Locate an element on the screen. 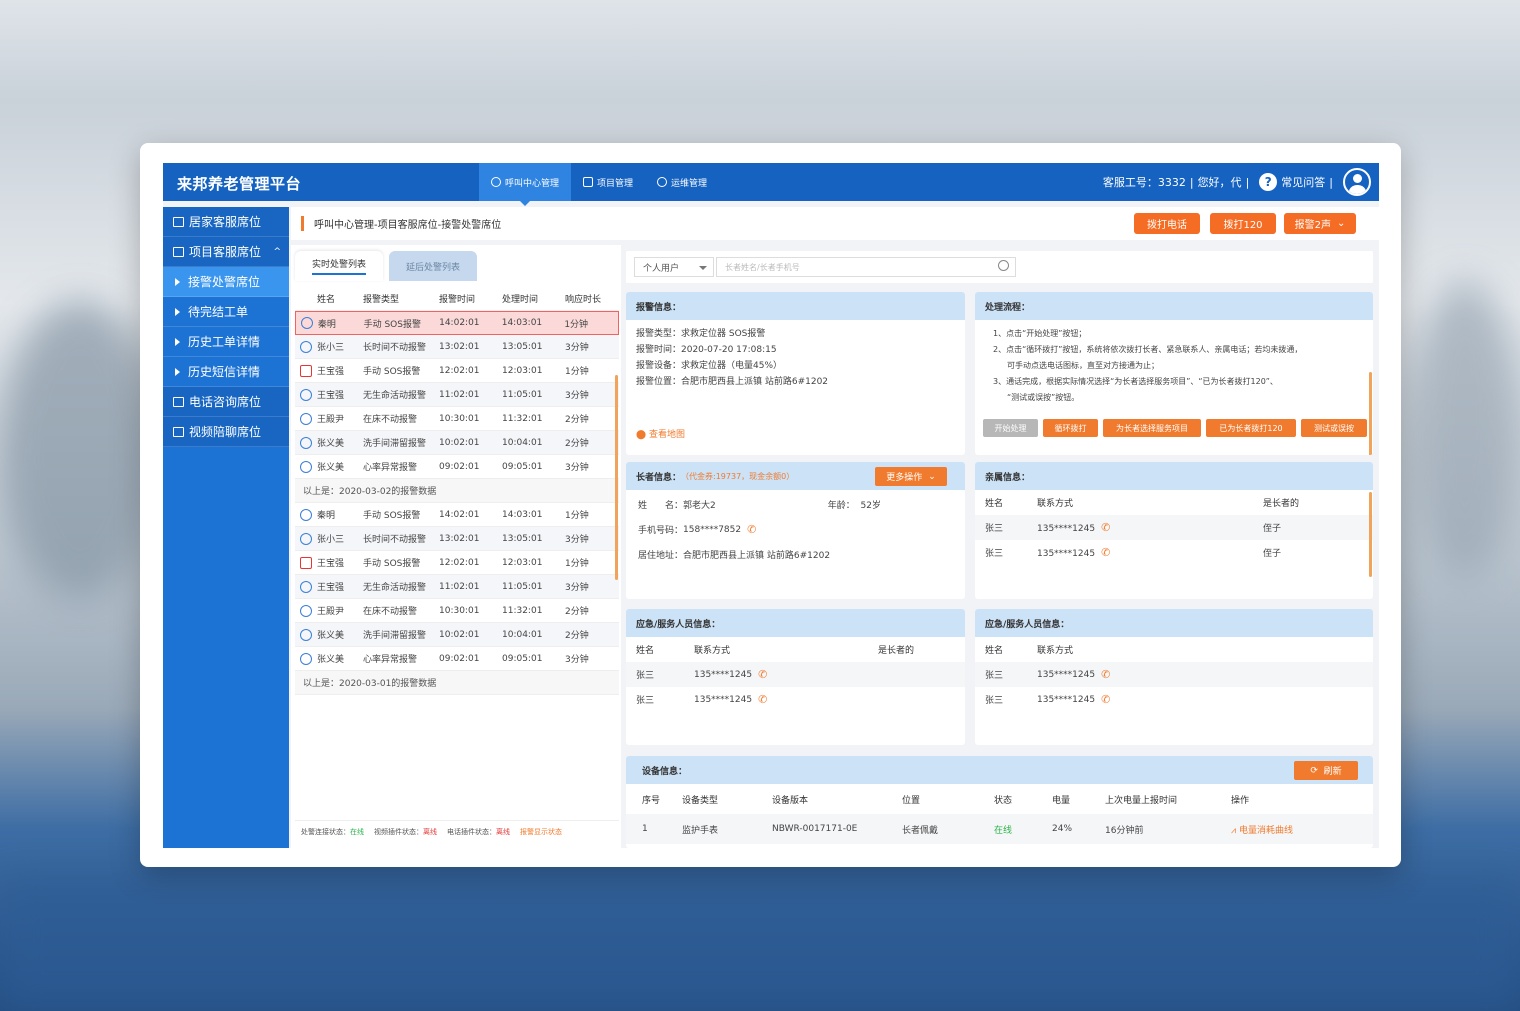 Image resolution: width=1520 pixels, height=1011 pixels. sos-watch-icon is located at coordinates (306, 323).